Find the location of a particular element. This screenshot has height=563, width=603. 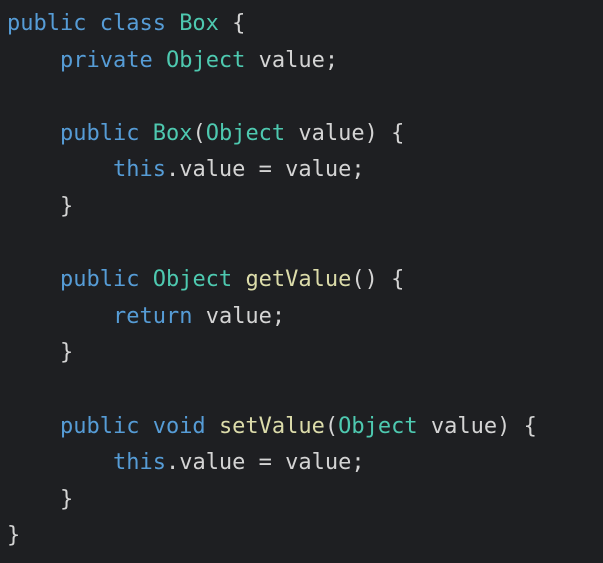

code-token: public void is located at coordinates (139, 426).